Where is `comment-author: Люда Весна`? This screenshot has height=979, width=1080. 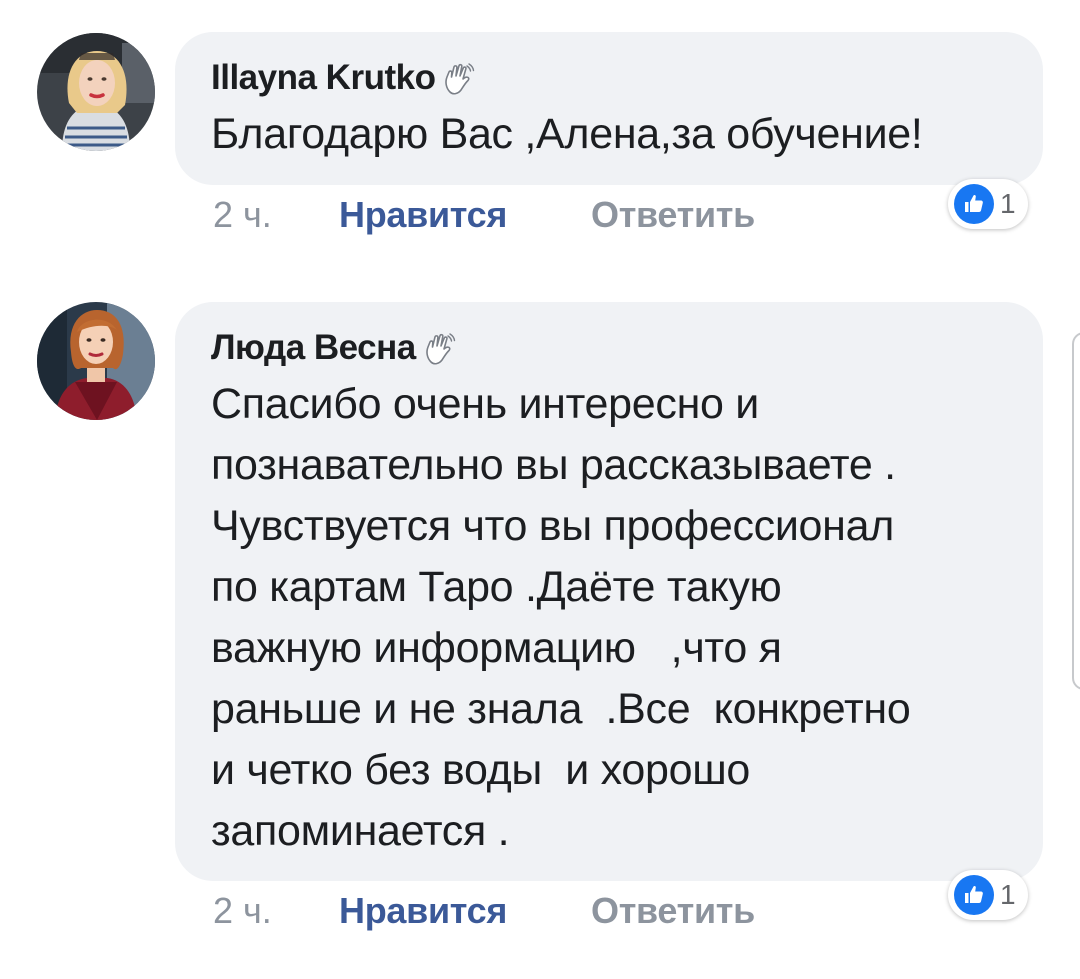
comment-author: Люда Весна is located at coordinates (609, 348).